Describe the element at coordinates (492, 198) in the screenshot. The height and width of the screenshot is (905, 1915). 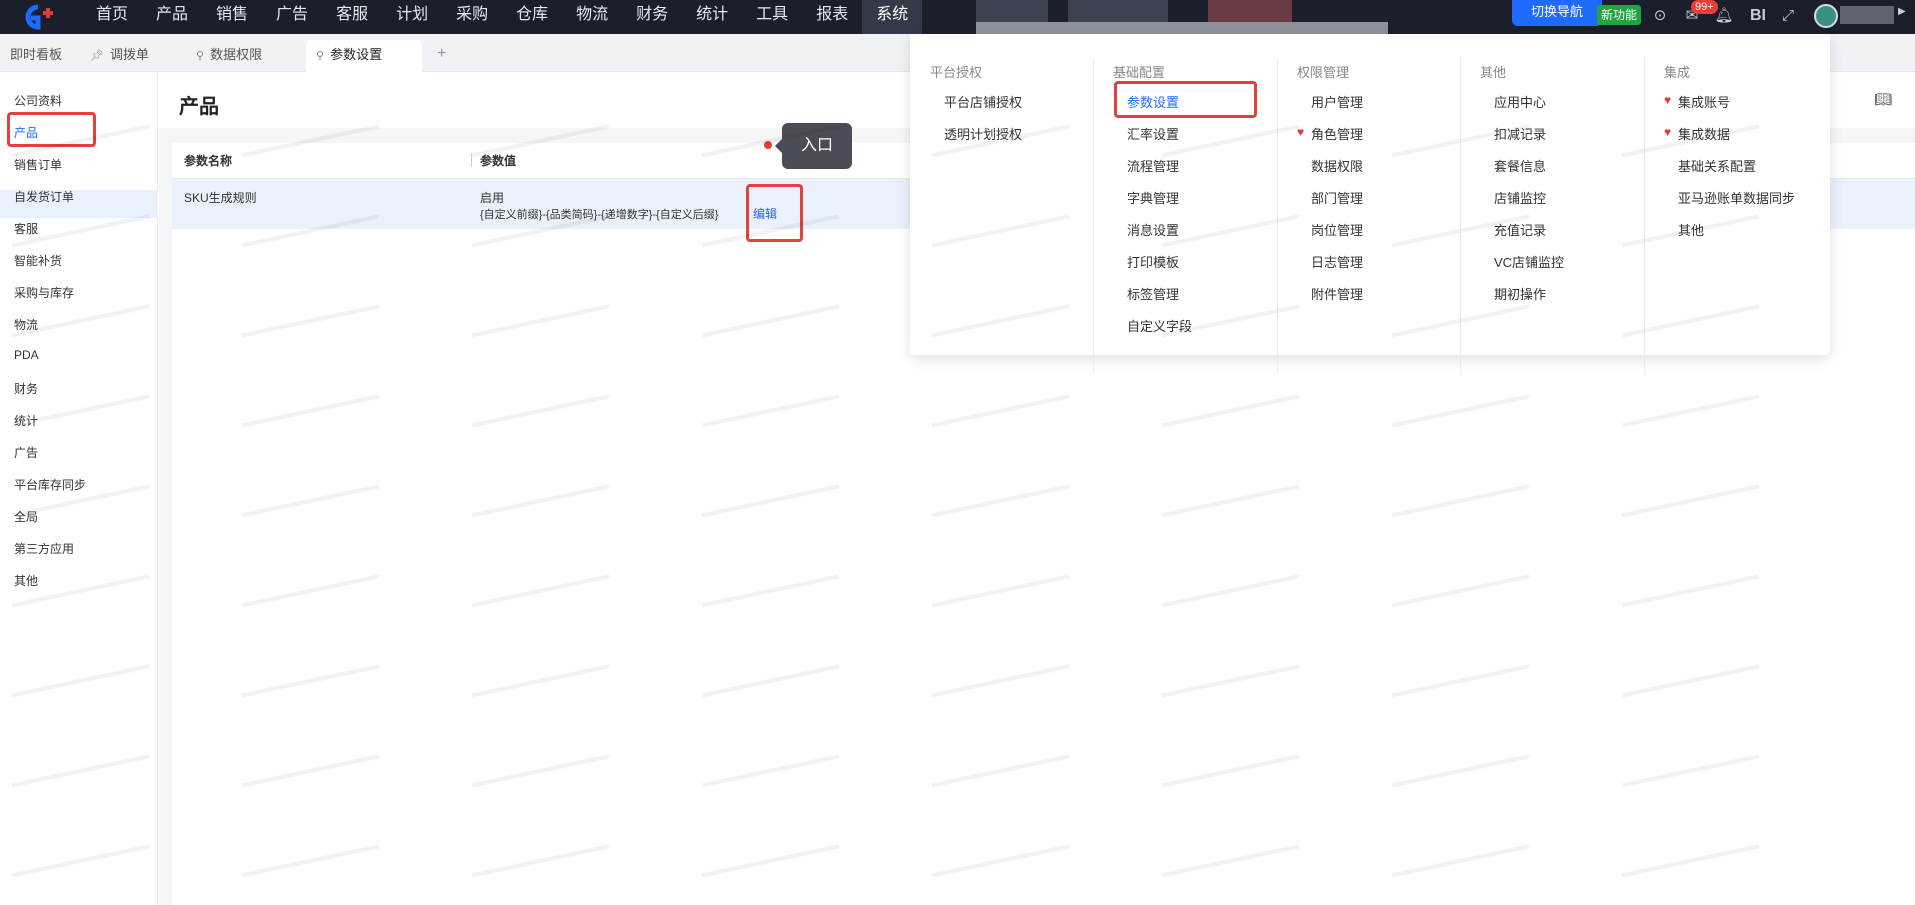
I see `parameter-status-cell: 启用` at that location.